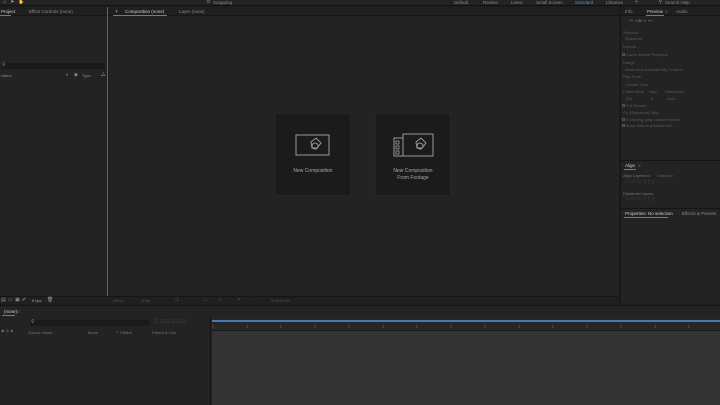 This screenshot has height=405, width=720. What do you see at coordinates (466, 368) in the screenshot?
I see `timeline-track` at bounding box center [466, 368].